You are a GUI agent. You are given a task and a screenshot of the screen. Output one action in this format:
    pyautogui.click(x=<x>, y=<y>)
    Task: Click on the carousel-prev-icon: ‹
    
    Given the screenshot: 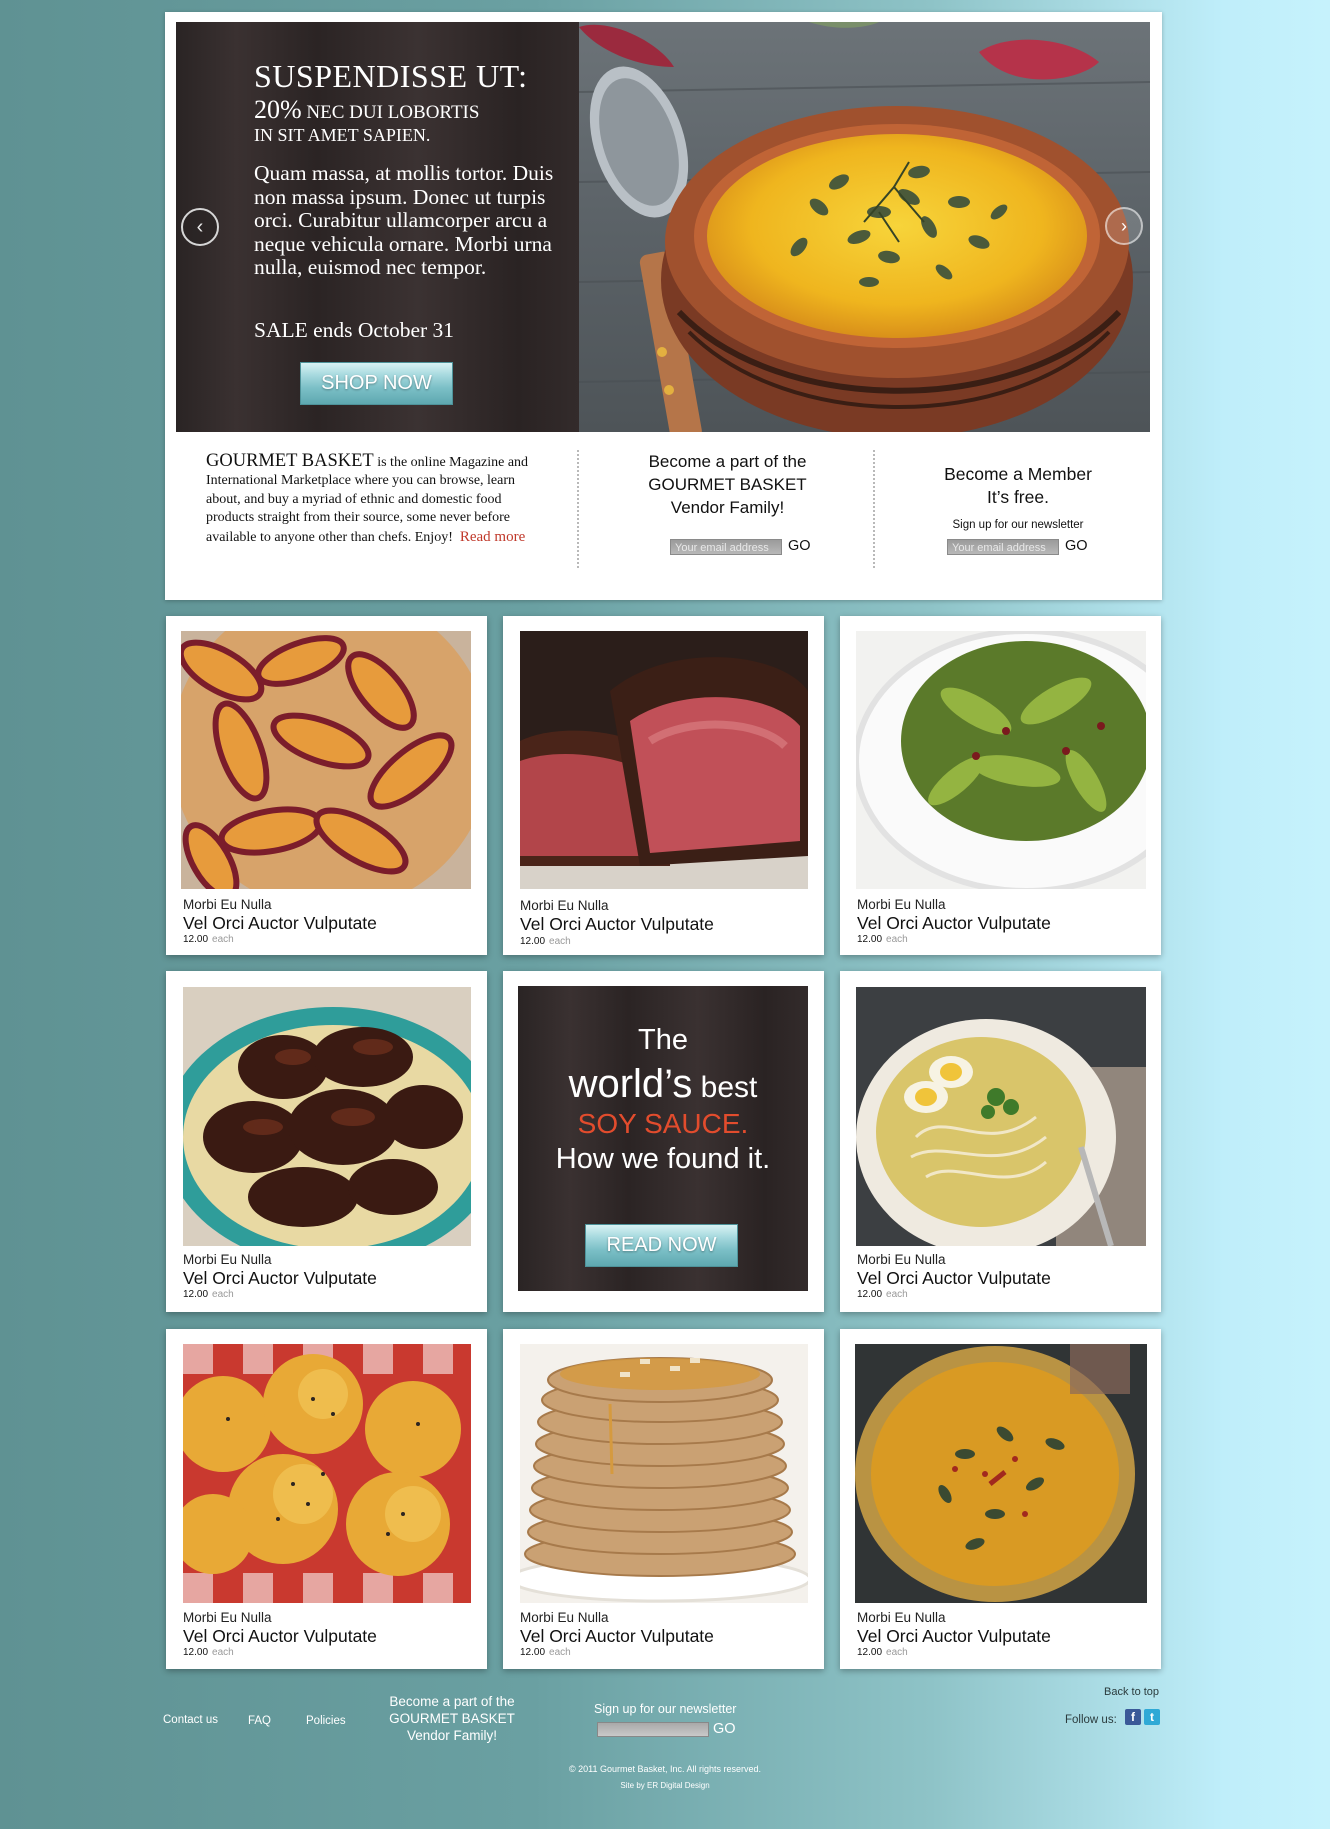 What is the action you would take?
    pyautogui.click(x=200, y=227)
    